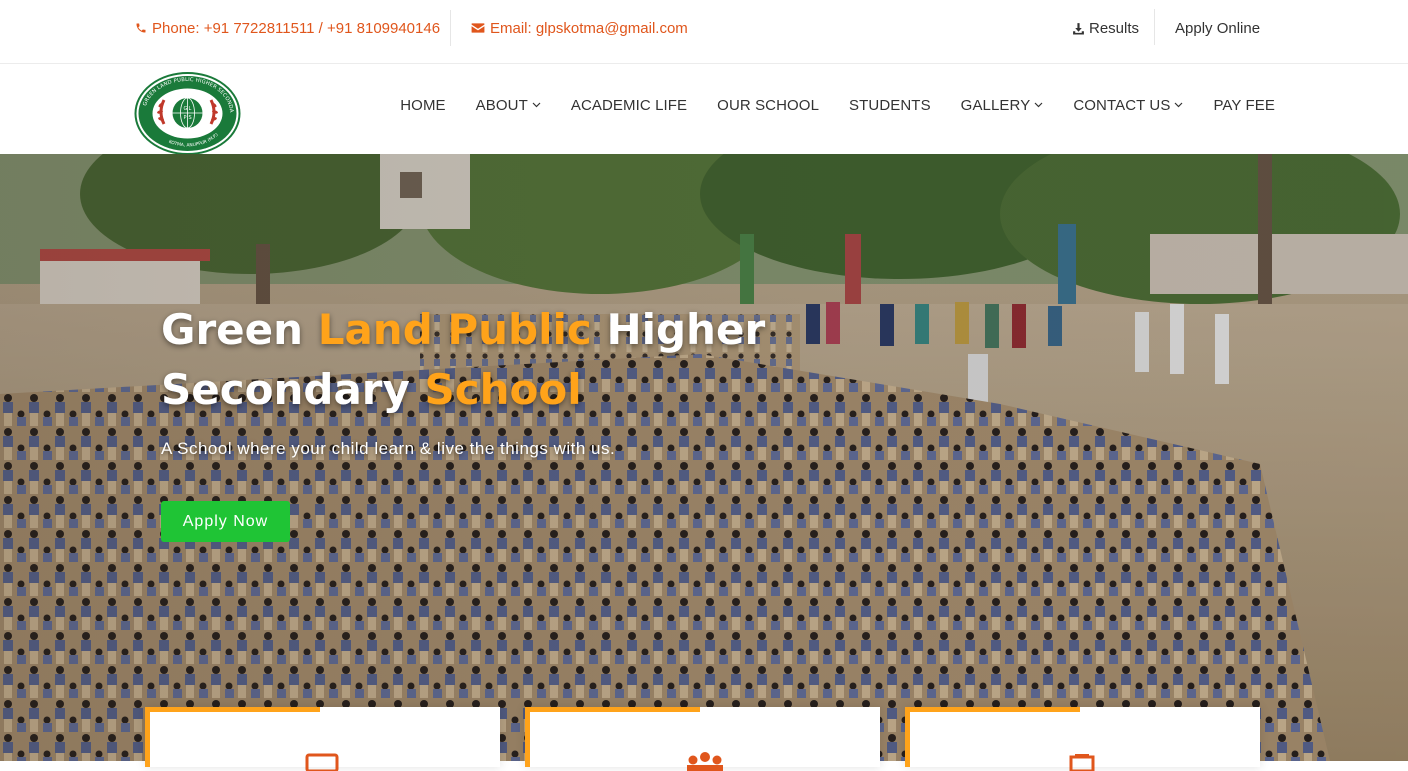  I want to click on nav-home: HOME, so click(422, 105).